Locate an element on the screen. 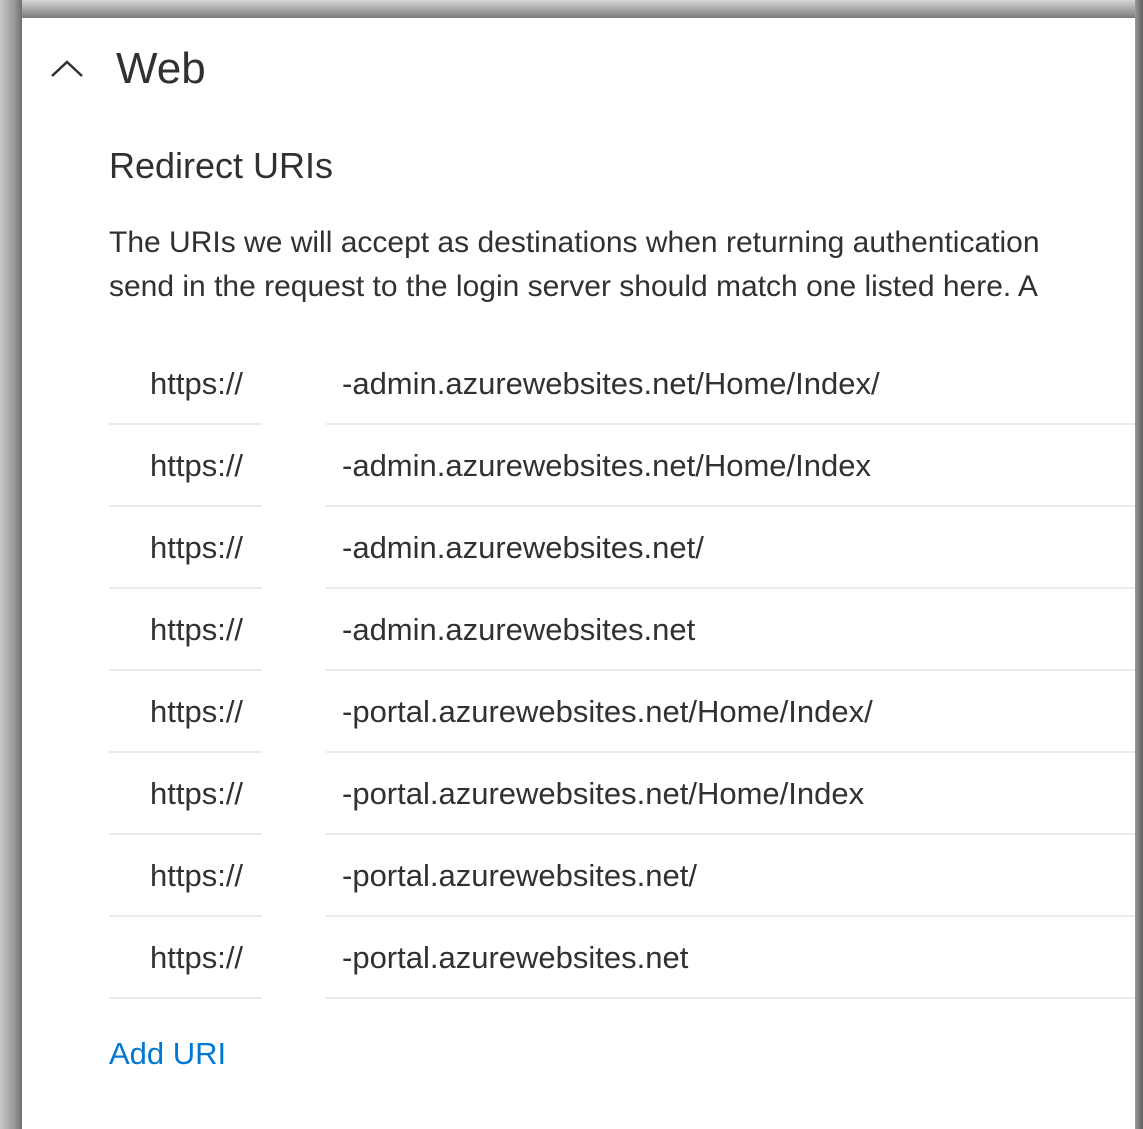 This screenshot has width=1143, height=1129. chevron-up-icon is located at coordinates (67, 69).